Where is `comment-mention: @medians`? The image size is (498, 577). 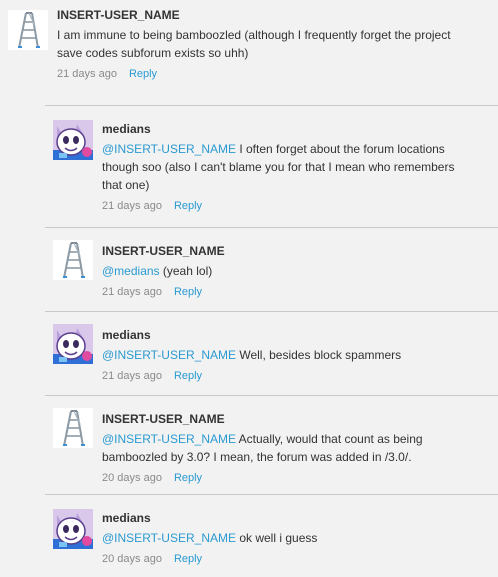 comment-mention: @medians is located at coordinates (131, 271).